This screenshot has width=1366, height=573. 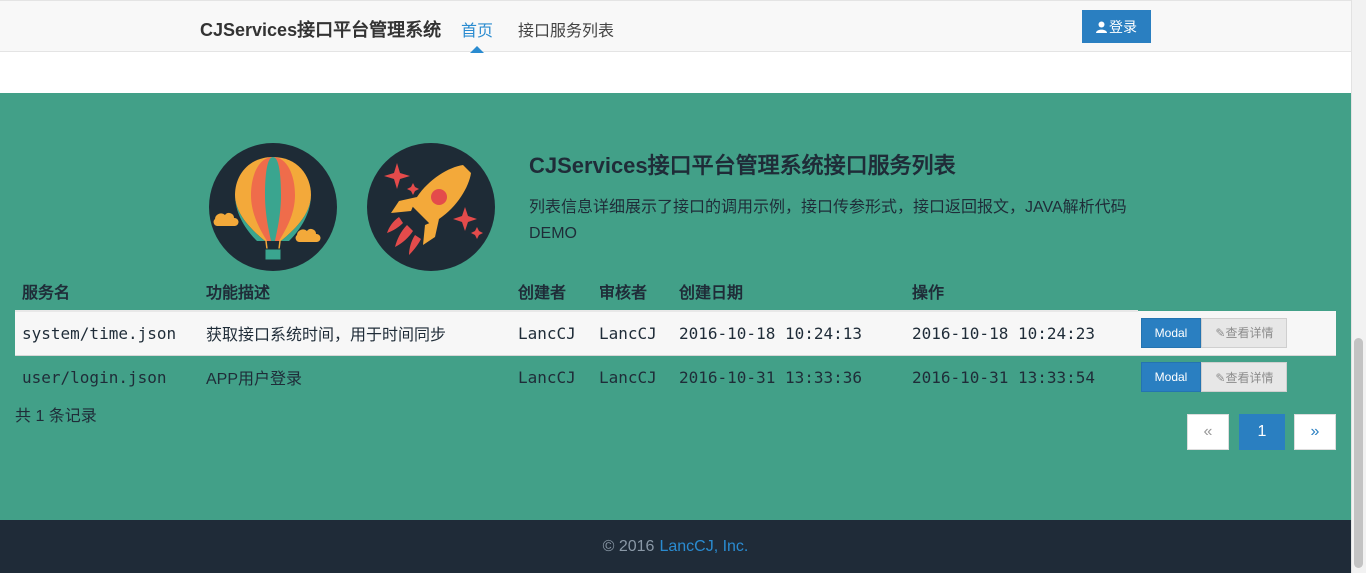 I want to click on header-service-name: 服务名, so click(x=107, y=291).